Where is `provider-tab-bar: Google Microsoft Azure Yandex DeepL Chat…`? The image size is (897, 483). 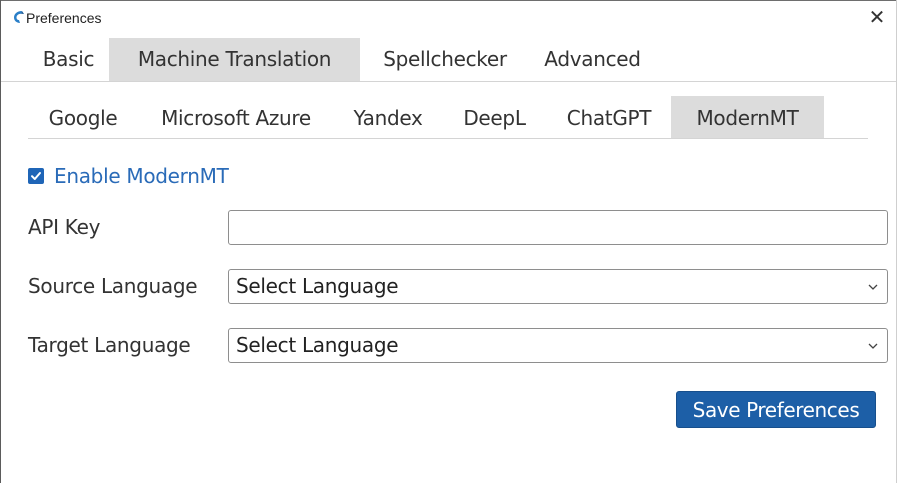
provider-tab-bar: Google Microsoft Azure Yandex DeepL Chat… is located at coordinates (448, 117).